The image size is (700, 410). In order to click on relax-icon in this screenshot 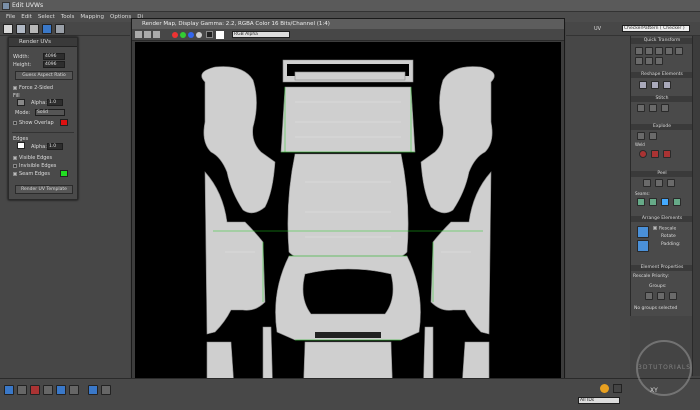, I will do `click(655, 85)`.